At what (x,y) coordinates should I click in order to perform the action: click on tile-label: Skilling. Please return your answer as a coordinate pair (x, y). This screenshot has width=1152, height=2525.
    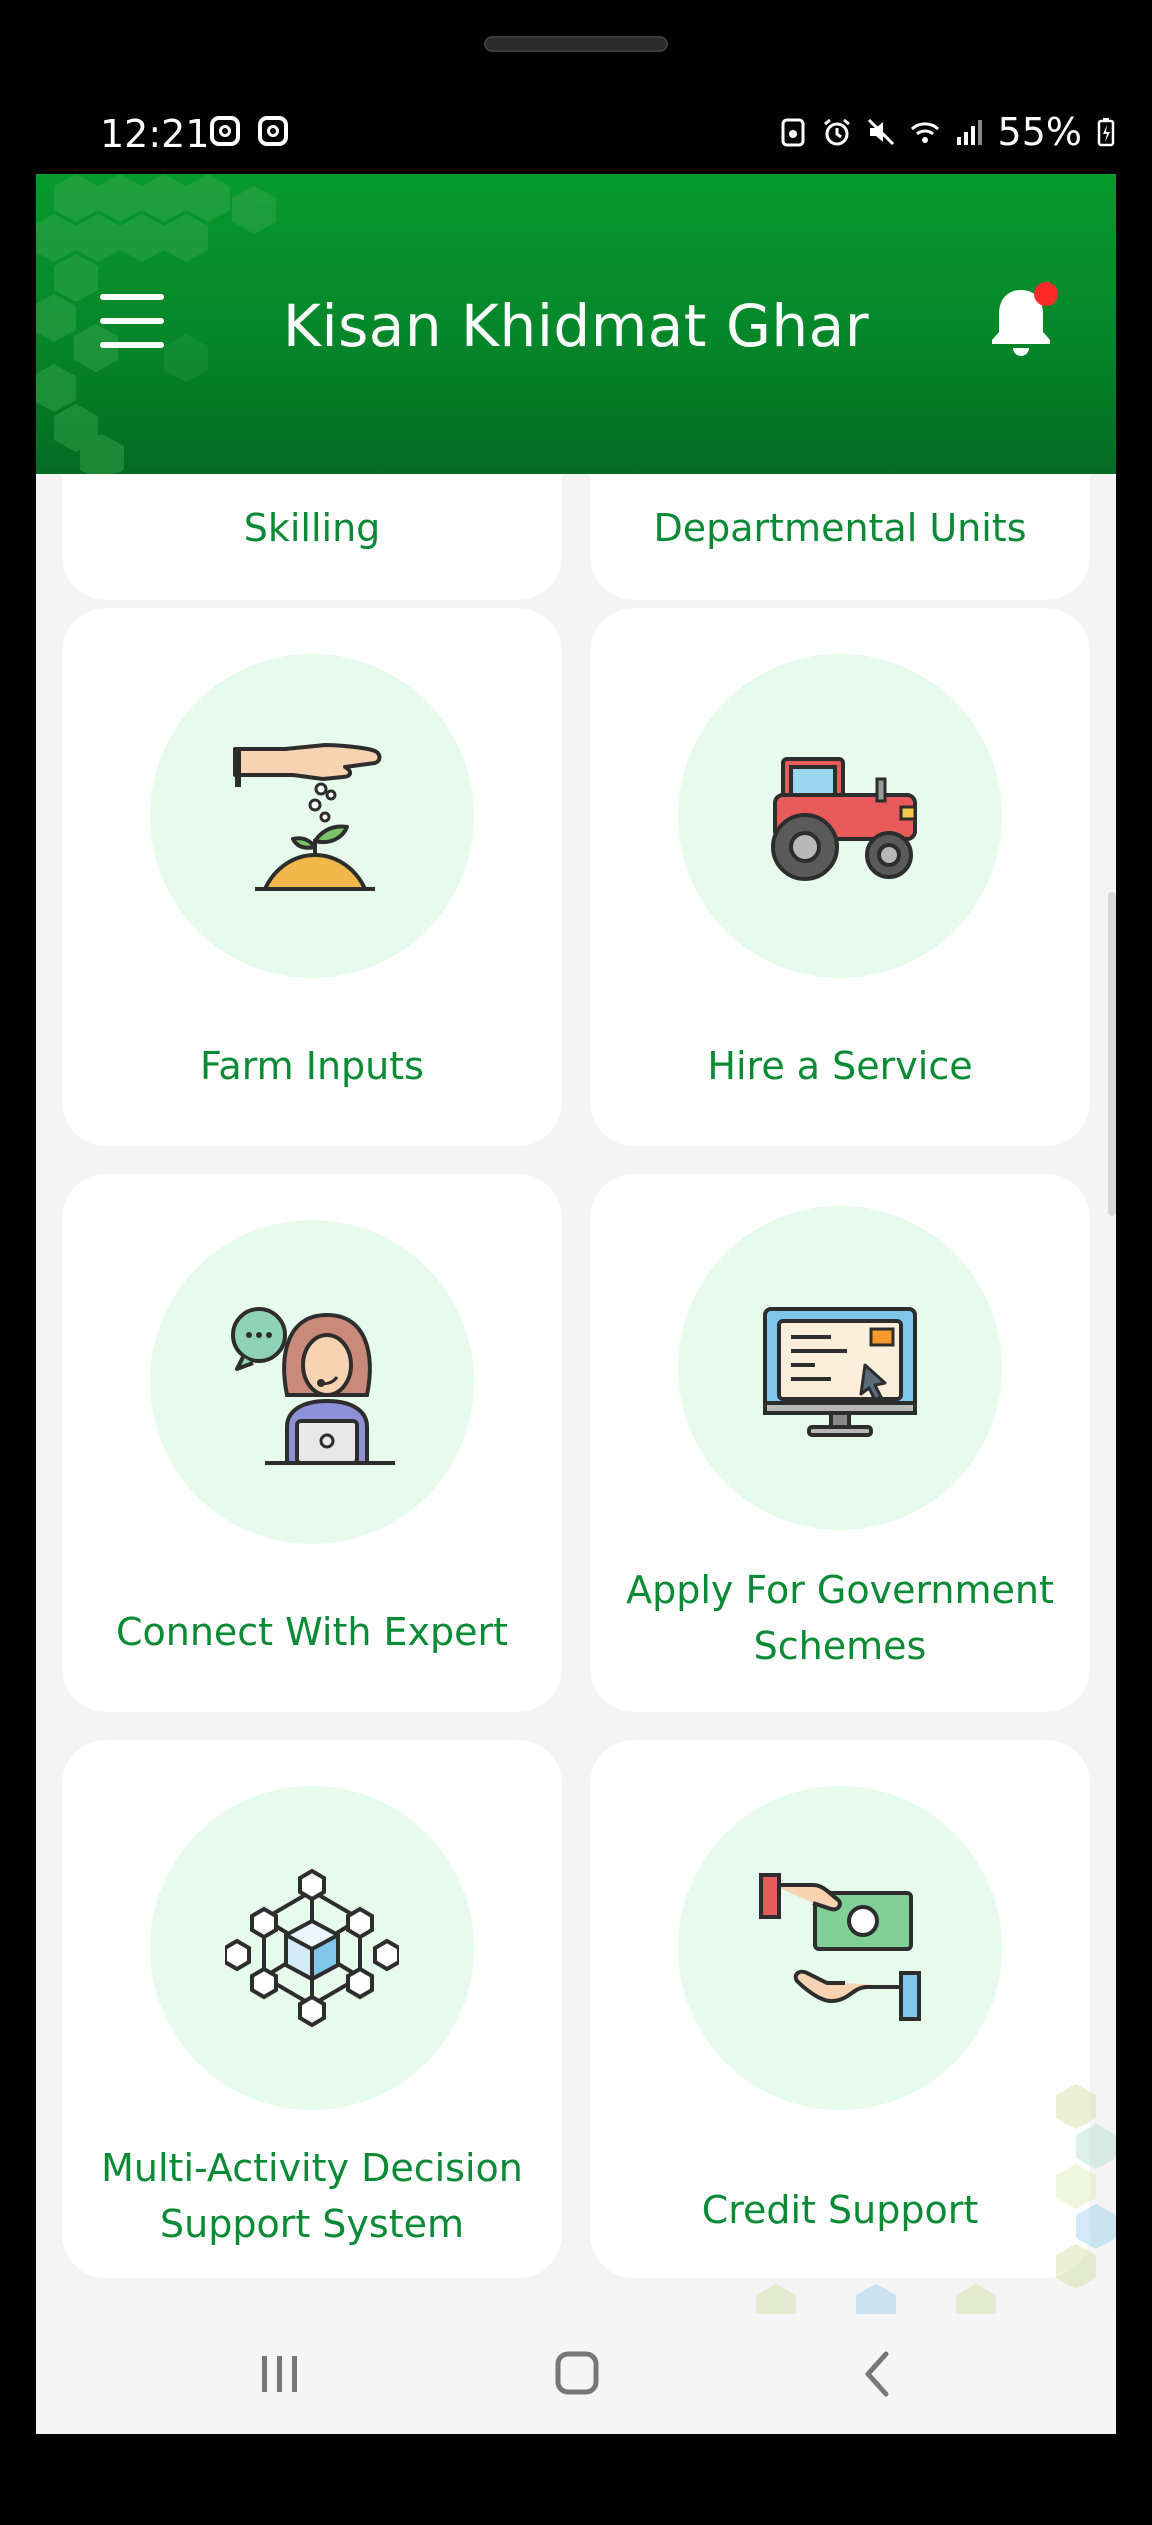
    Looking at the image, I should click on (312, 528).